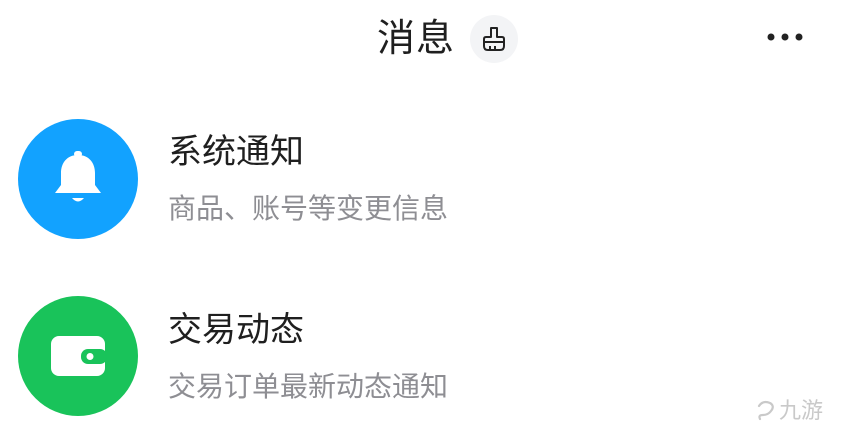  I want to click on message-subtitle: 交易订单最新动态通知, so click(308, 386).